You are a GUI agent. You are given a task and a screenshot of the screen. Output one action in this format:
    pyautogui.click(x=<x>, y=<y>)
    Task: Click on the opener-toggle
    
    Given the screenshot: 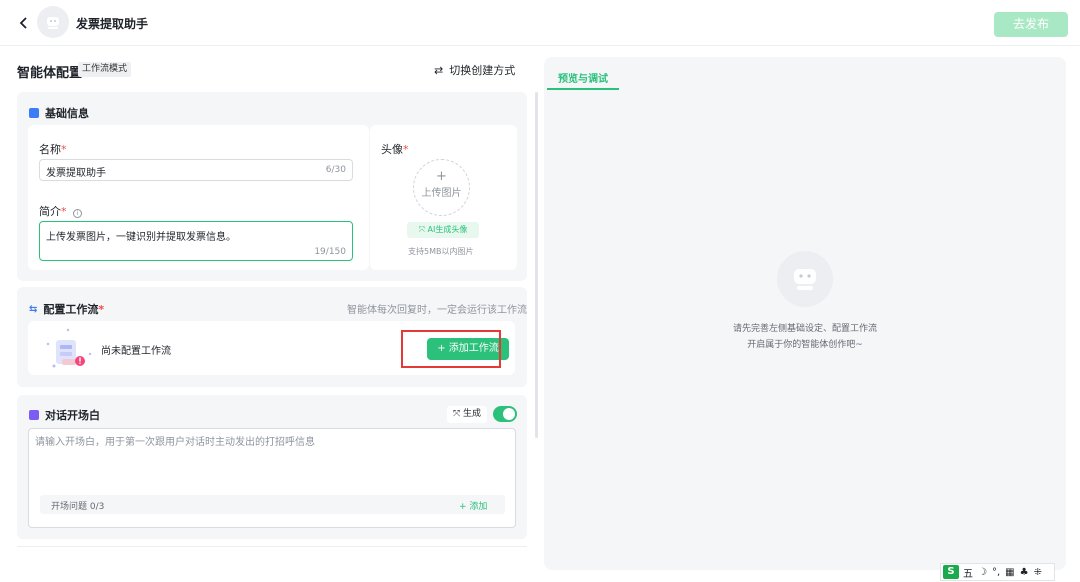 What is the action you would take?
    pyautogui.click(x=505, y=414)
    